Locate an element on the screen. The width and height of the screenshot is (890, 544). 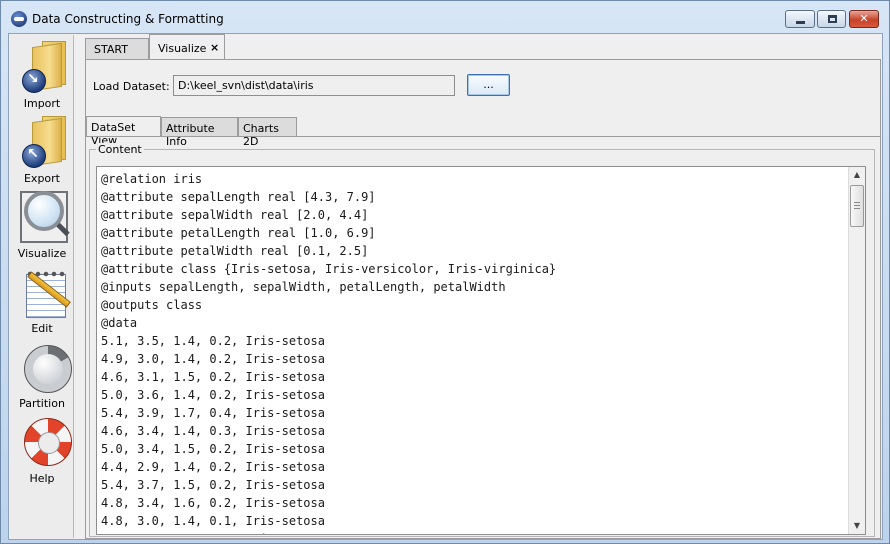
content-line: 4.6, 3.1, 1.5, 0.2, Iris-setosa is located at coordinates (213, 377).